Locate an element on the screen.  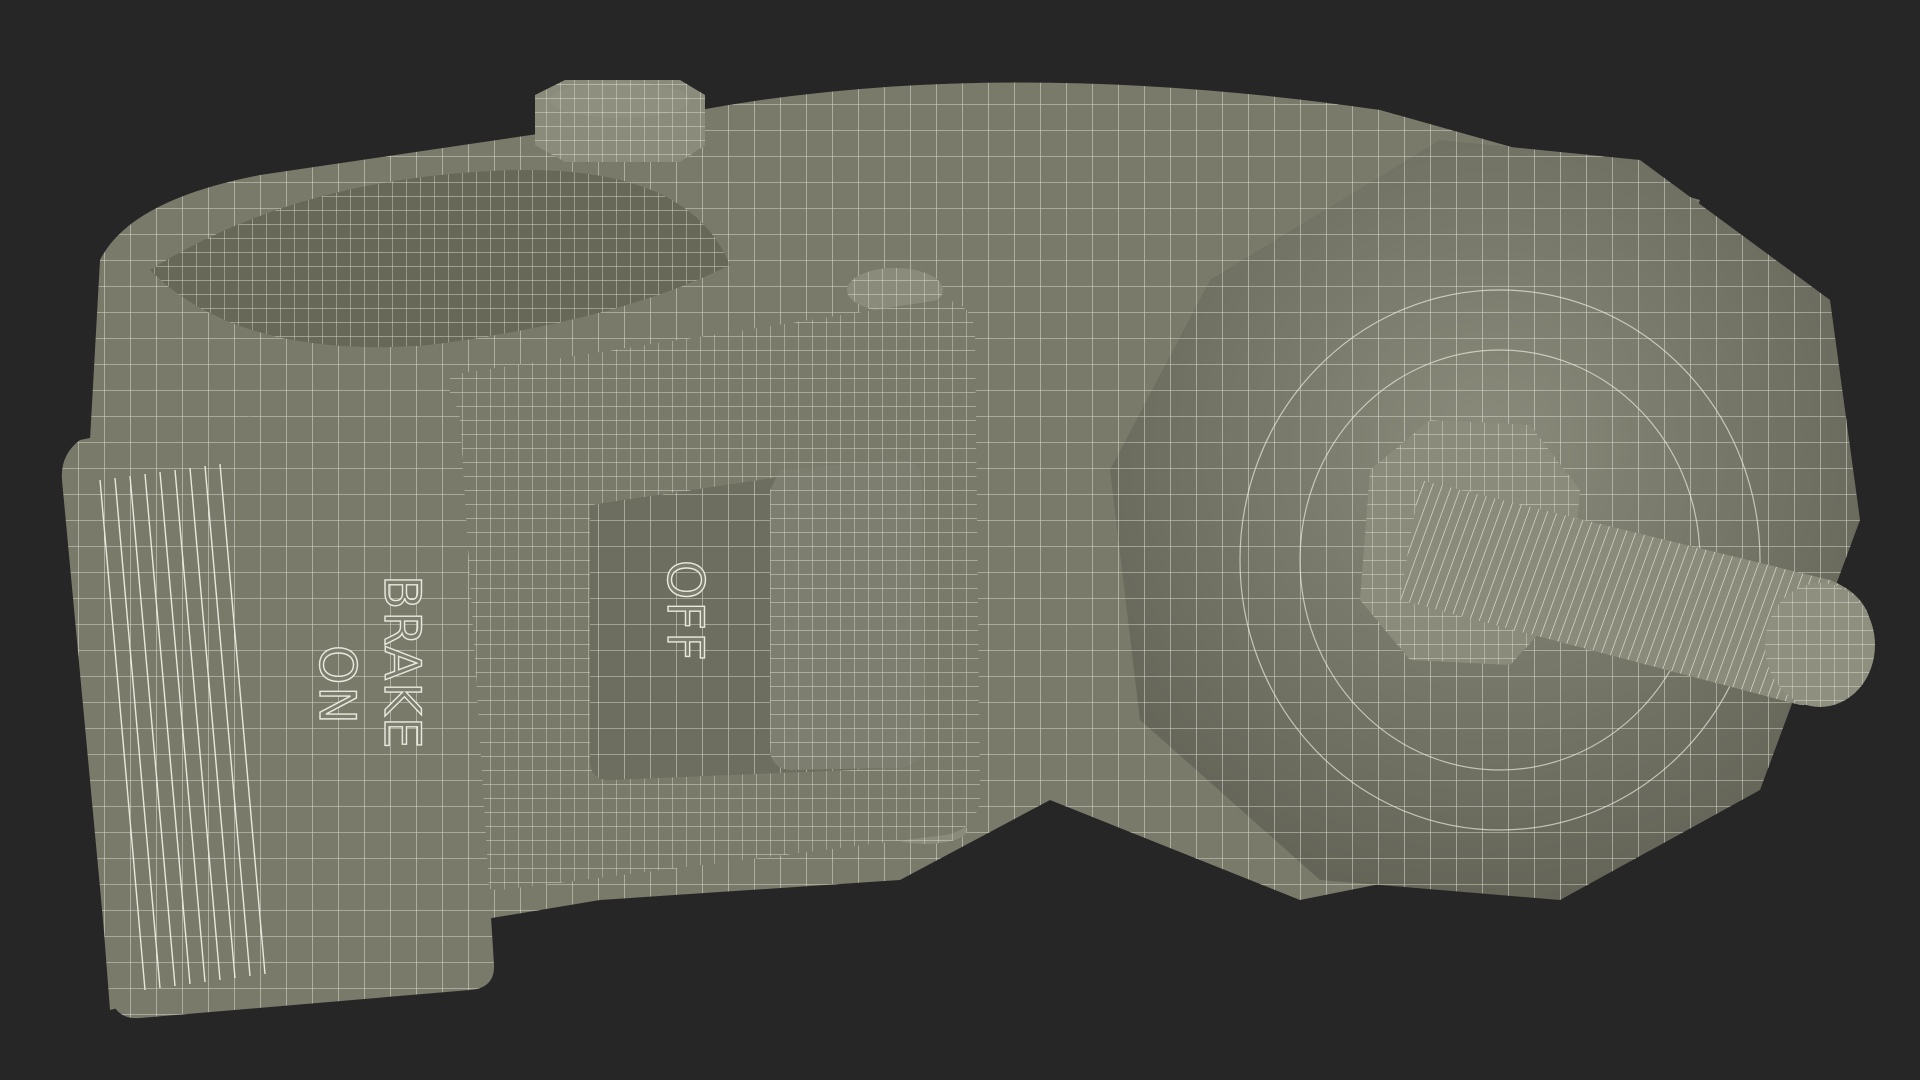
brake-off-pedal: OFF is located at coordinates (757, 619).